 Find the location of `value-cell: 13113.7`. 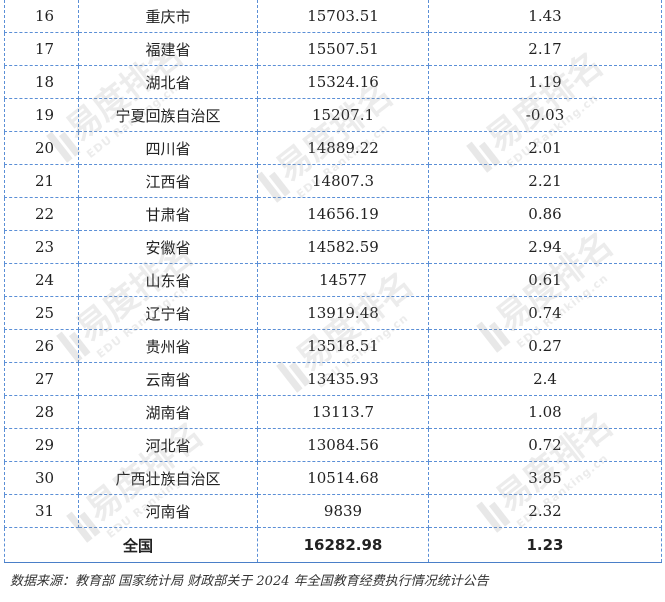

value-cell: 13113.7 is located at coordinates (343, 412).